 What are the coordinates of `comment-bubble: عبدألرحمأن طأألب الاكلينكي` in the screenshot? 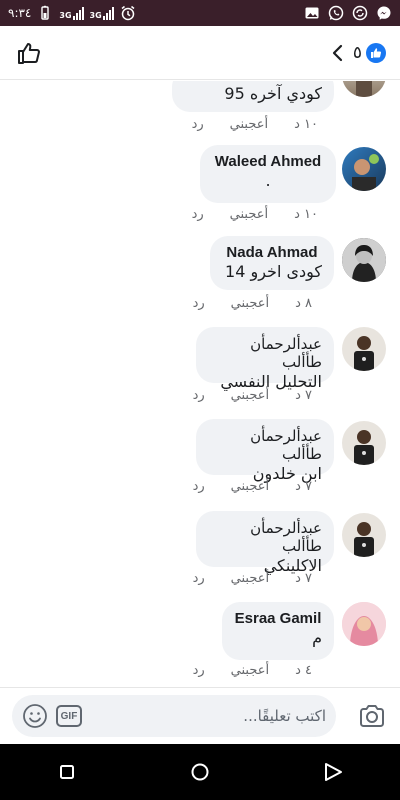 It's located at (265, 543).